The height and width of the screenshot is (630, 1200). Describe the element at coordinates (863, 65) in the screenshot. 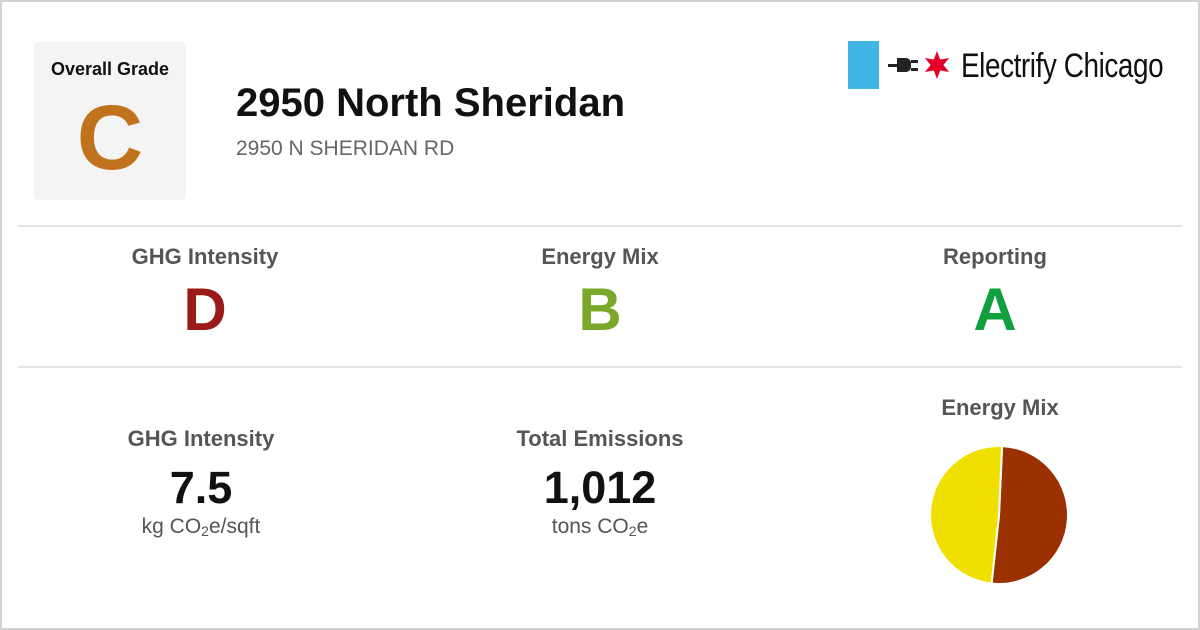

I see `brand-accent-block` at that location.